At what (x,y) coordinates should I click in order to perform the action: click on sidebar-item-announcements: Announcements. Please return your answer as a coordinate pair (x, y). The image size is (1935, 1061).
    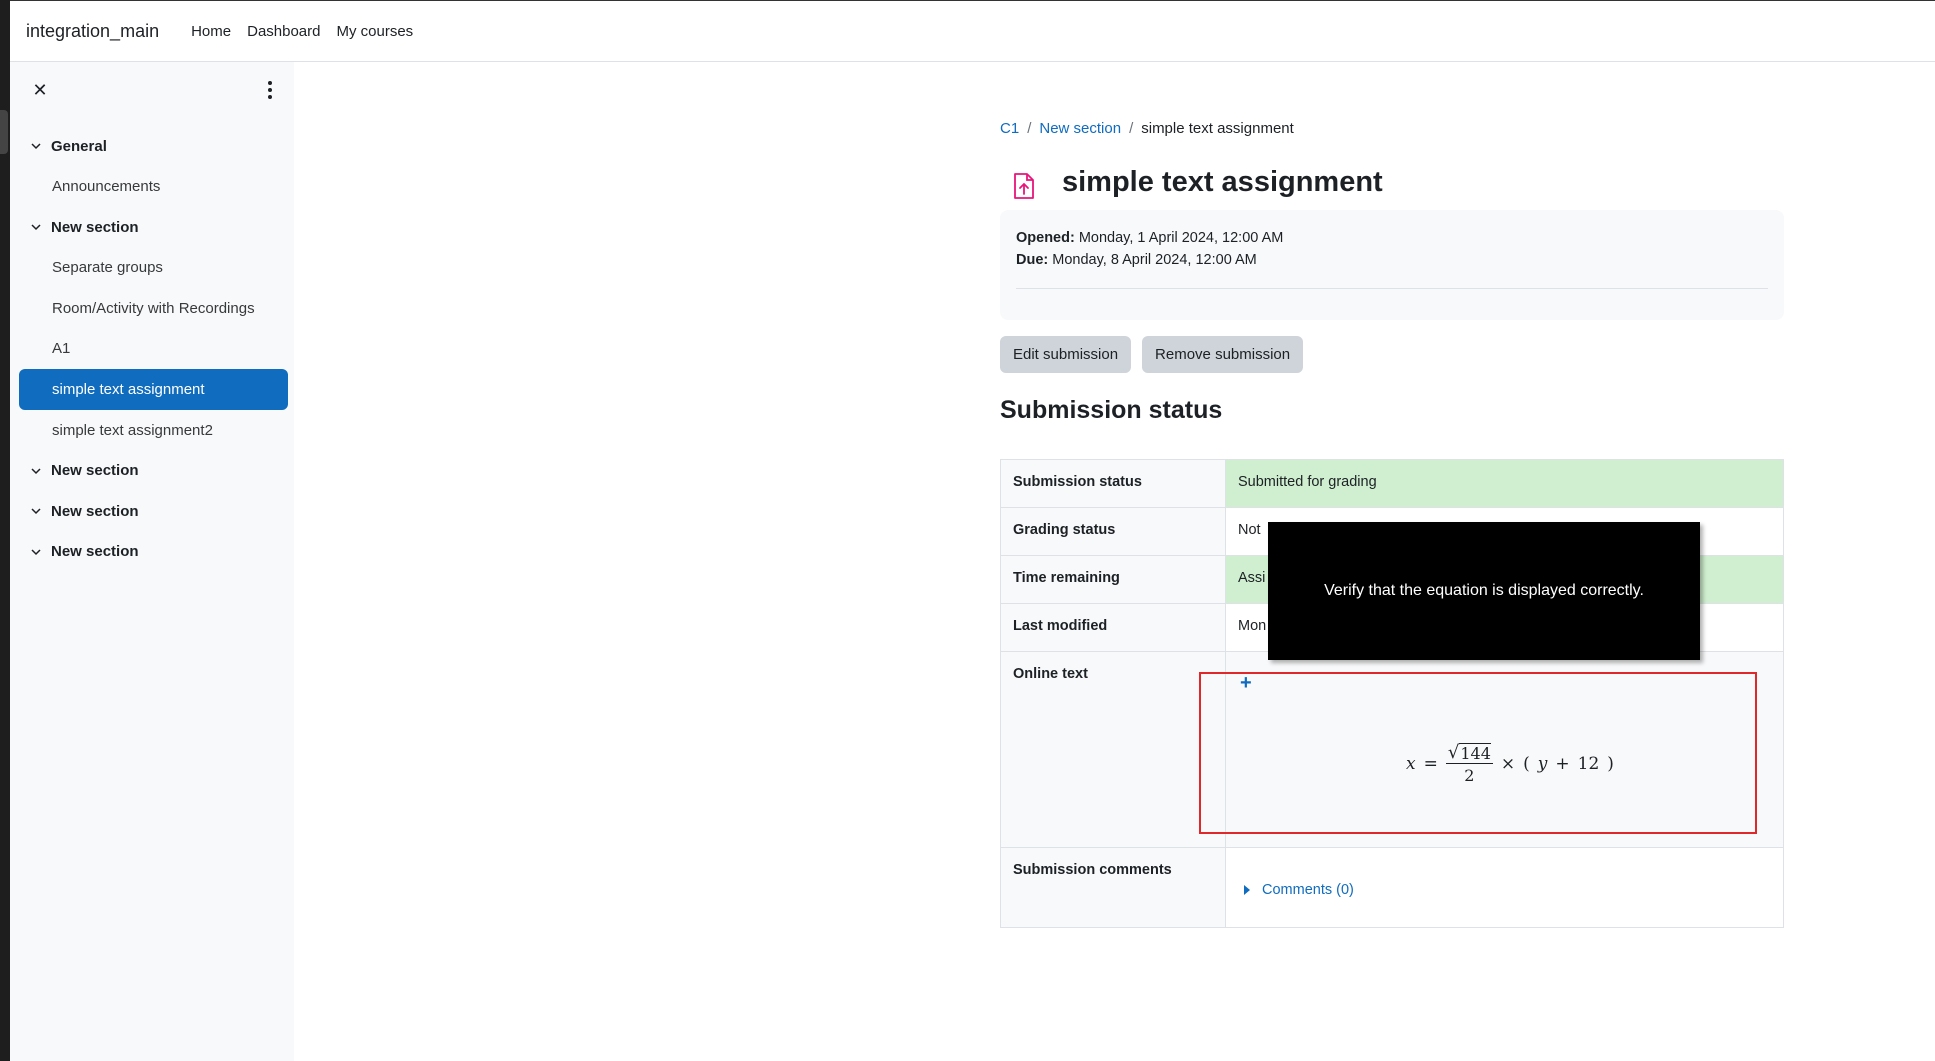
    Looking at the image, I should click on (152, 187).